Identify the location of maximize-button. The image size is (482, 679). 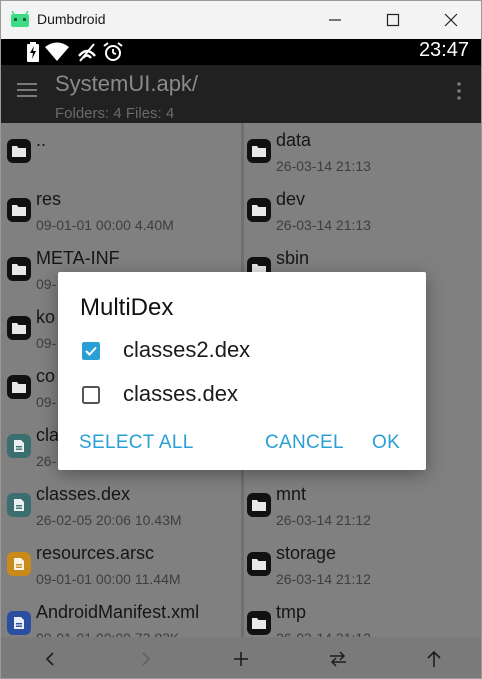
(393, 20).